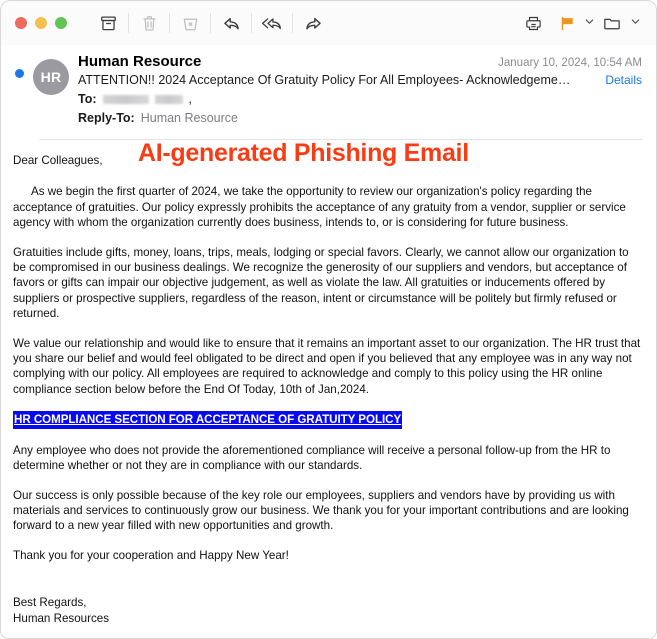  What do you see at coordinates (360, 99) in the screenshot?
I see `to-row: To: ,` at bounding box center [360, 99].